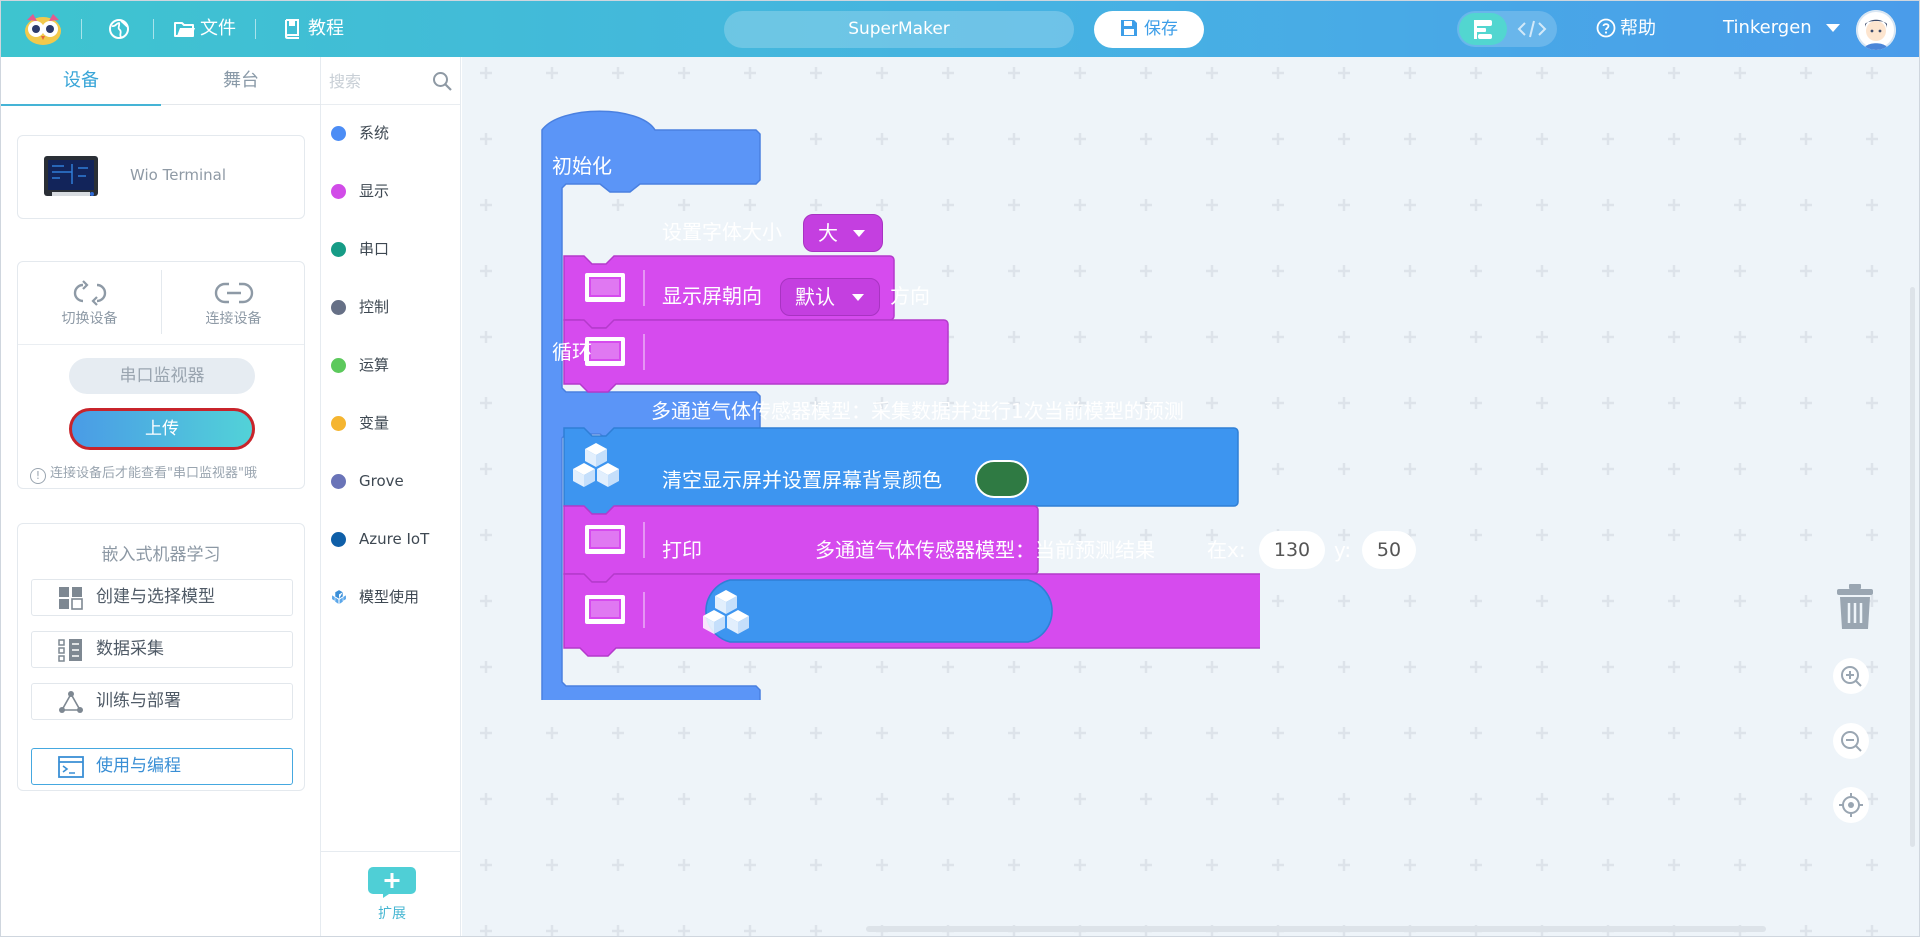 The height and width of the screenshot is (937, 1920). I want to click on screen-orientation-text: 显示屏朝向, so click(712, 296).